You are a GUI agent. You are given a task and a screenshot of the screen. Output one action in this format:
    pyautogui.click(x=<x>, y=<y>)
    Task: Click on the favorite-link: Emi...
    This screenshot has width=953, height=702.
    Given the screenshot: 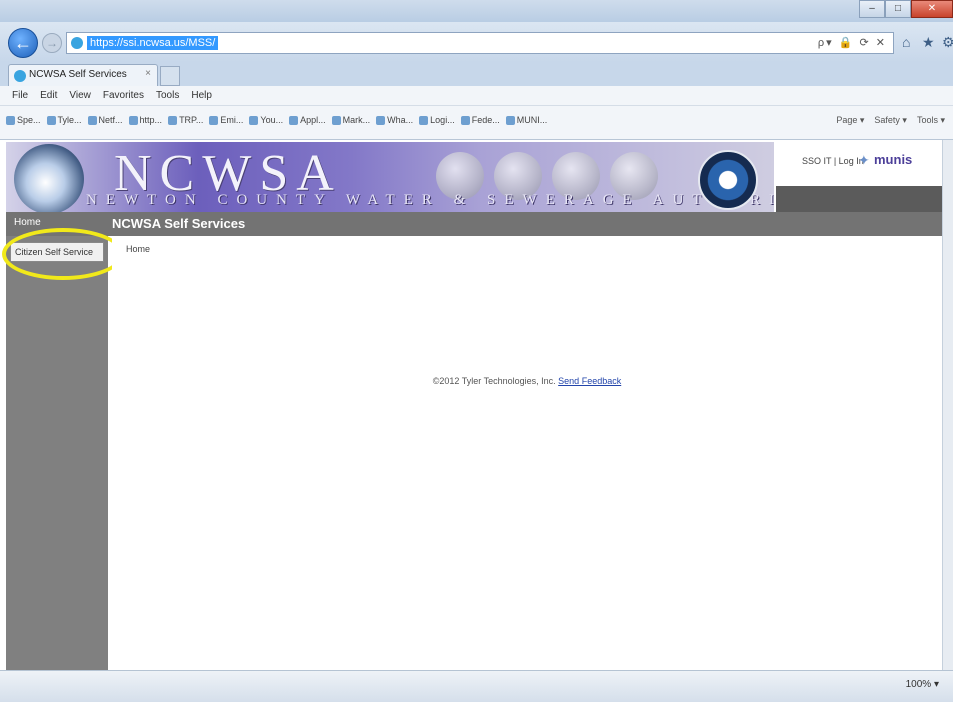 What is the action you would take?
    pyautogui.click(x=226, y=120)
    